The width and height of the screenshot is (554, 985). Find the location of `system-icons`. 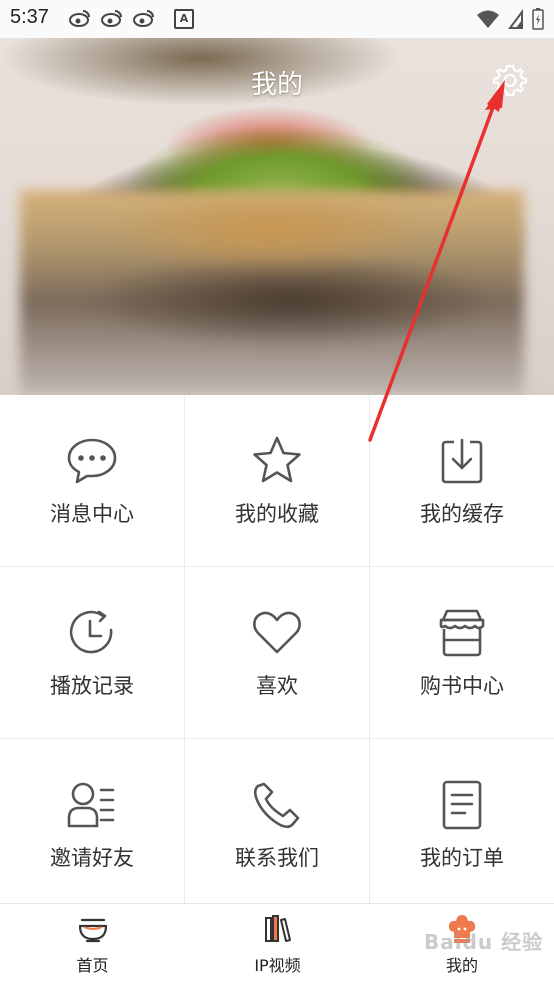

system-icons is located at coordinates (510, 19).